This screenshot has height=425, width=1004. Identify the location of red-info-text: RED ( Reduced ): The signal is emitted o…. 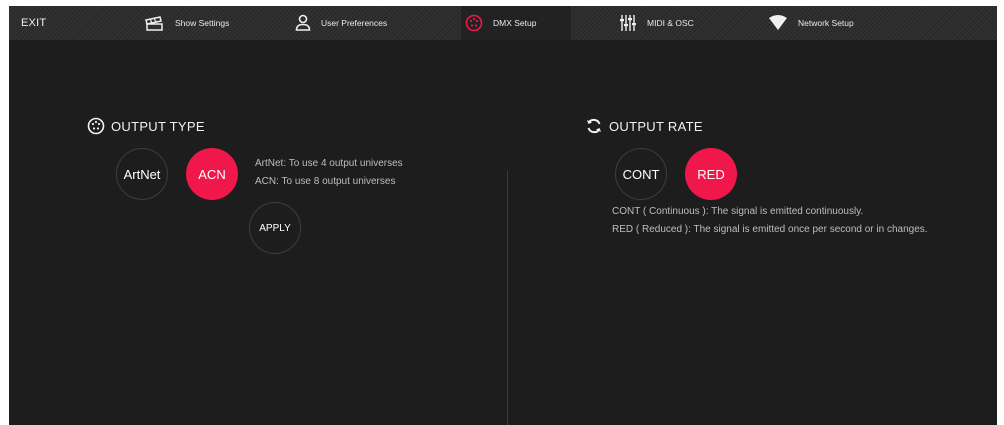
(770, 229).